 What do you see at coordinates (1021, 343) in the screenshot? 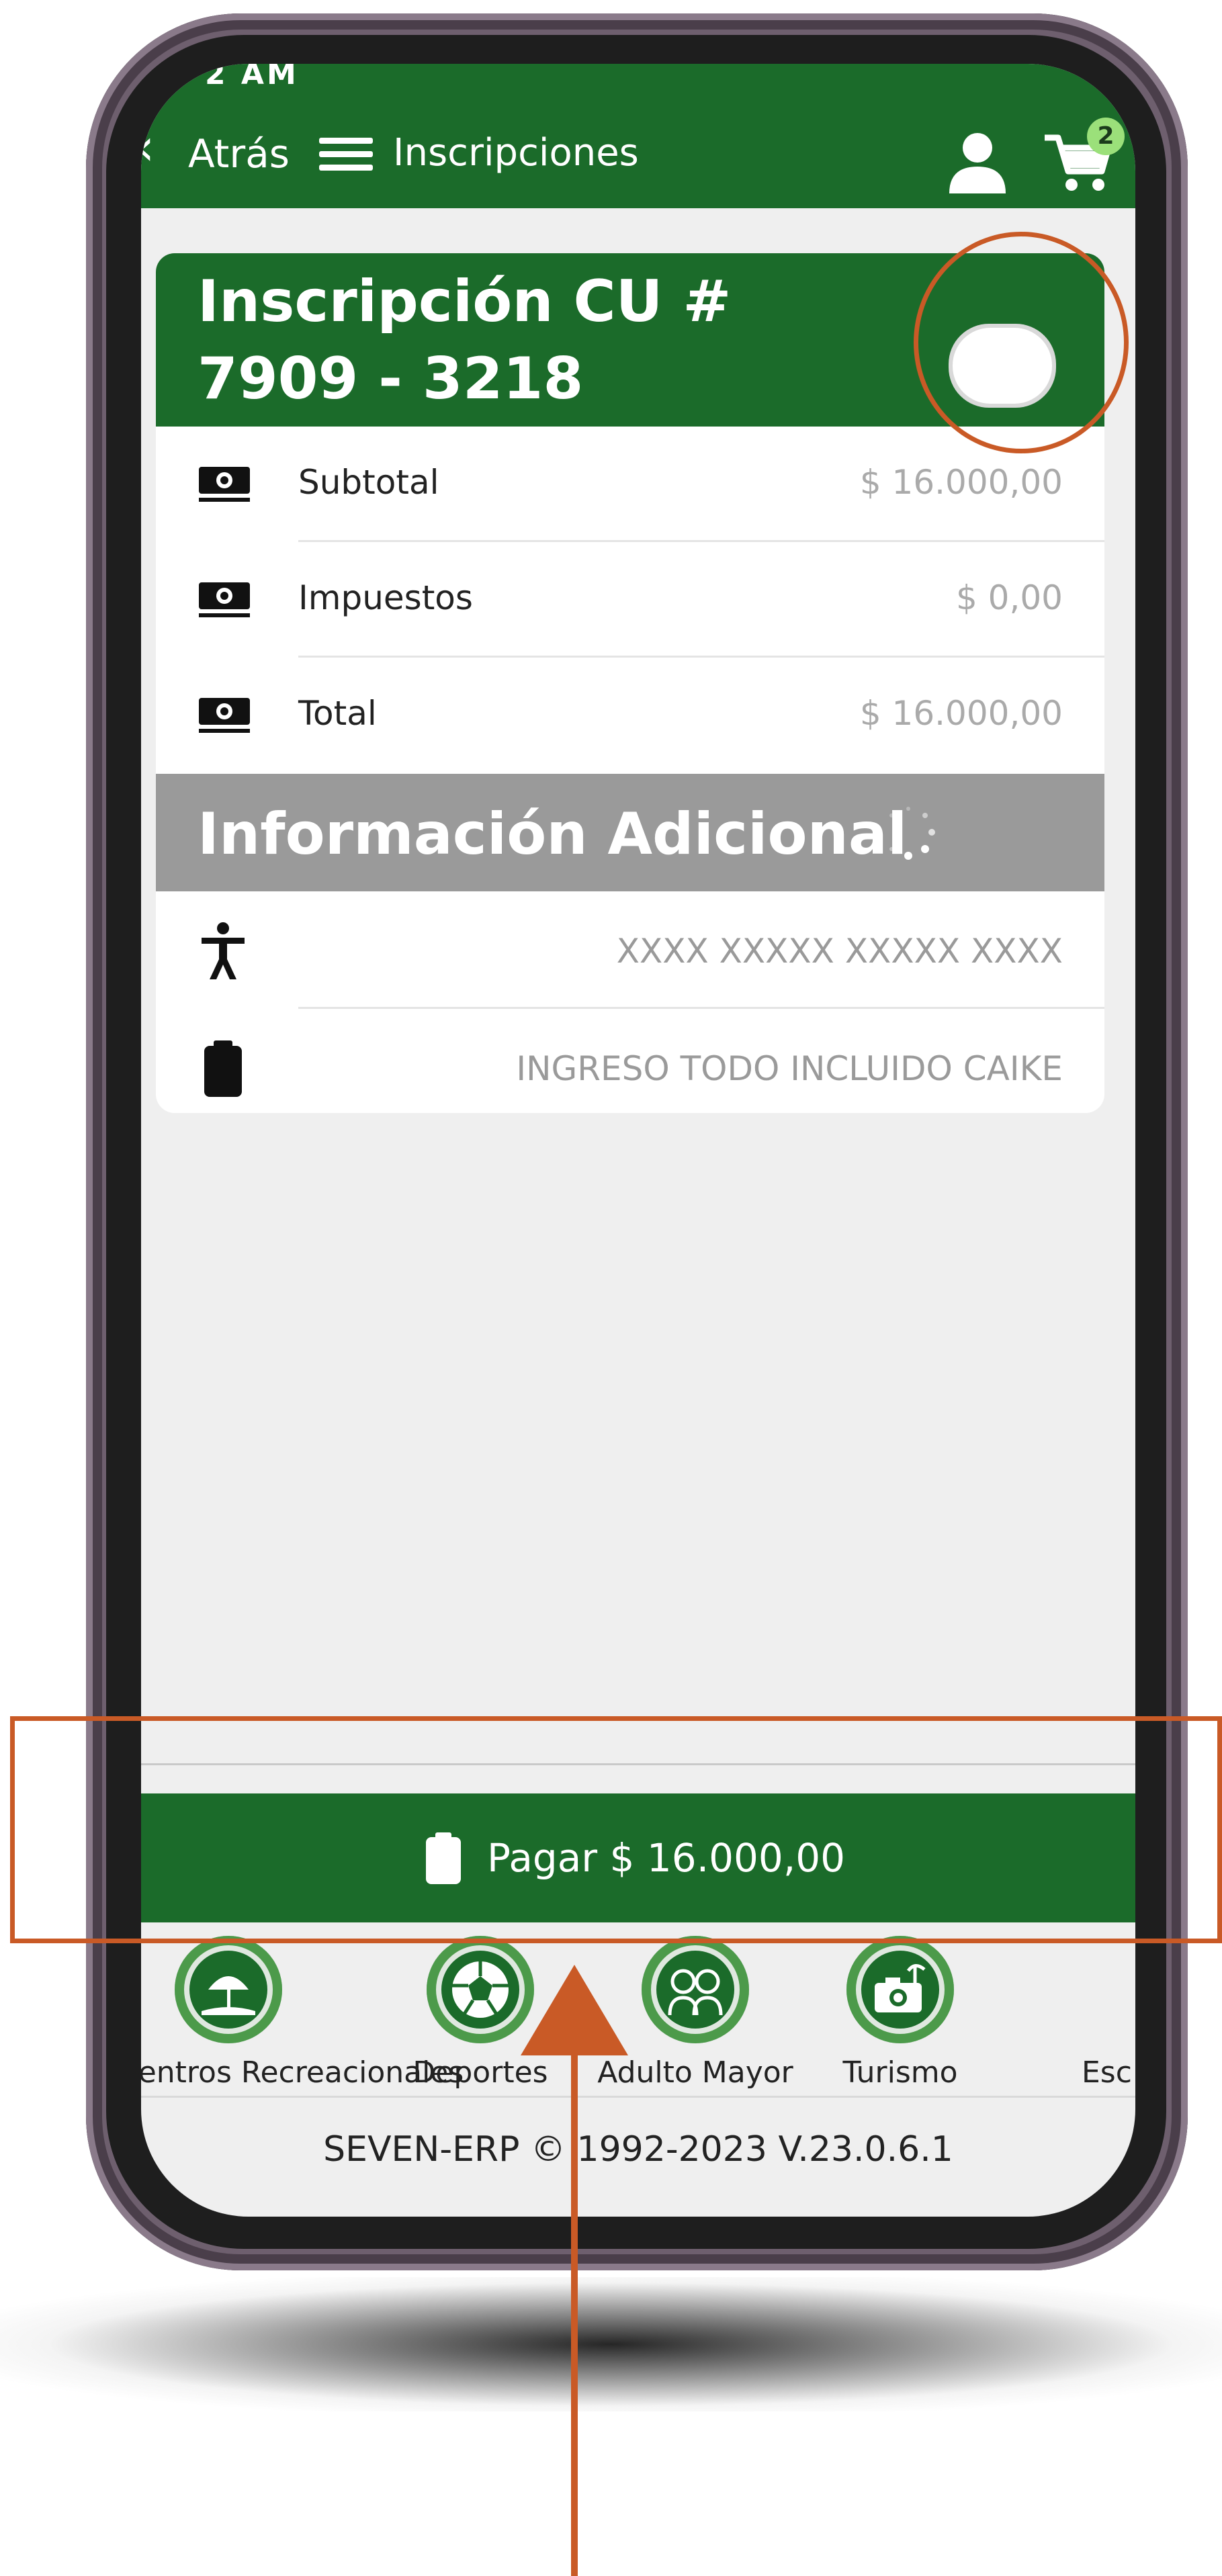
I see `highlight-circle` at bounding box center [1021, 343].